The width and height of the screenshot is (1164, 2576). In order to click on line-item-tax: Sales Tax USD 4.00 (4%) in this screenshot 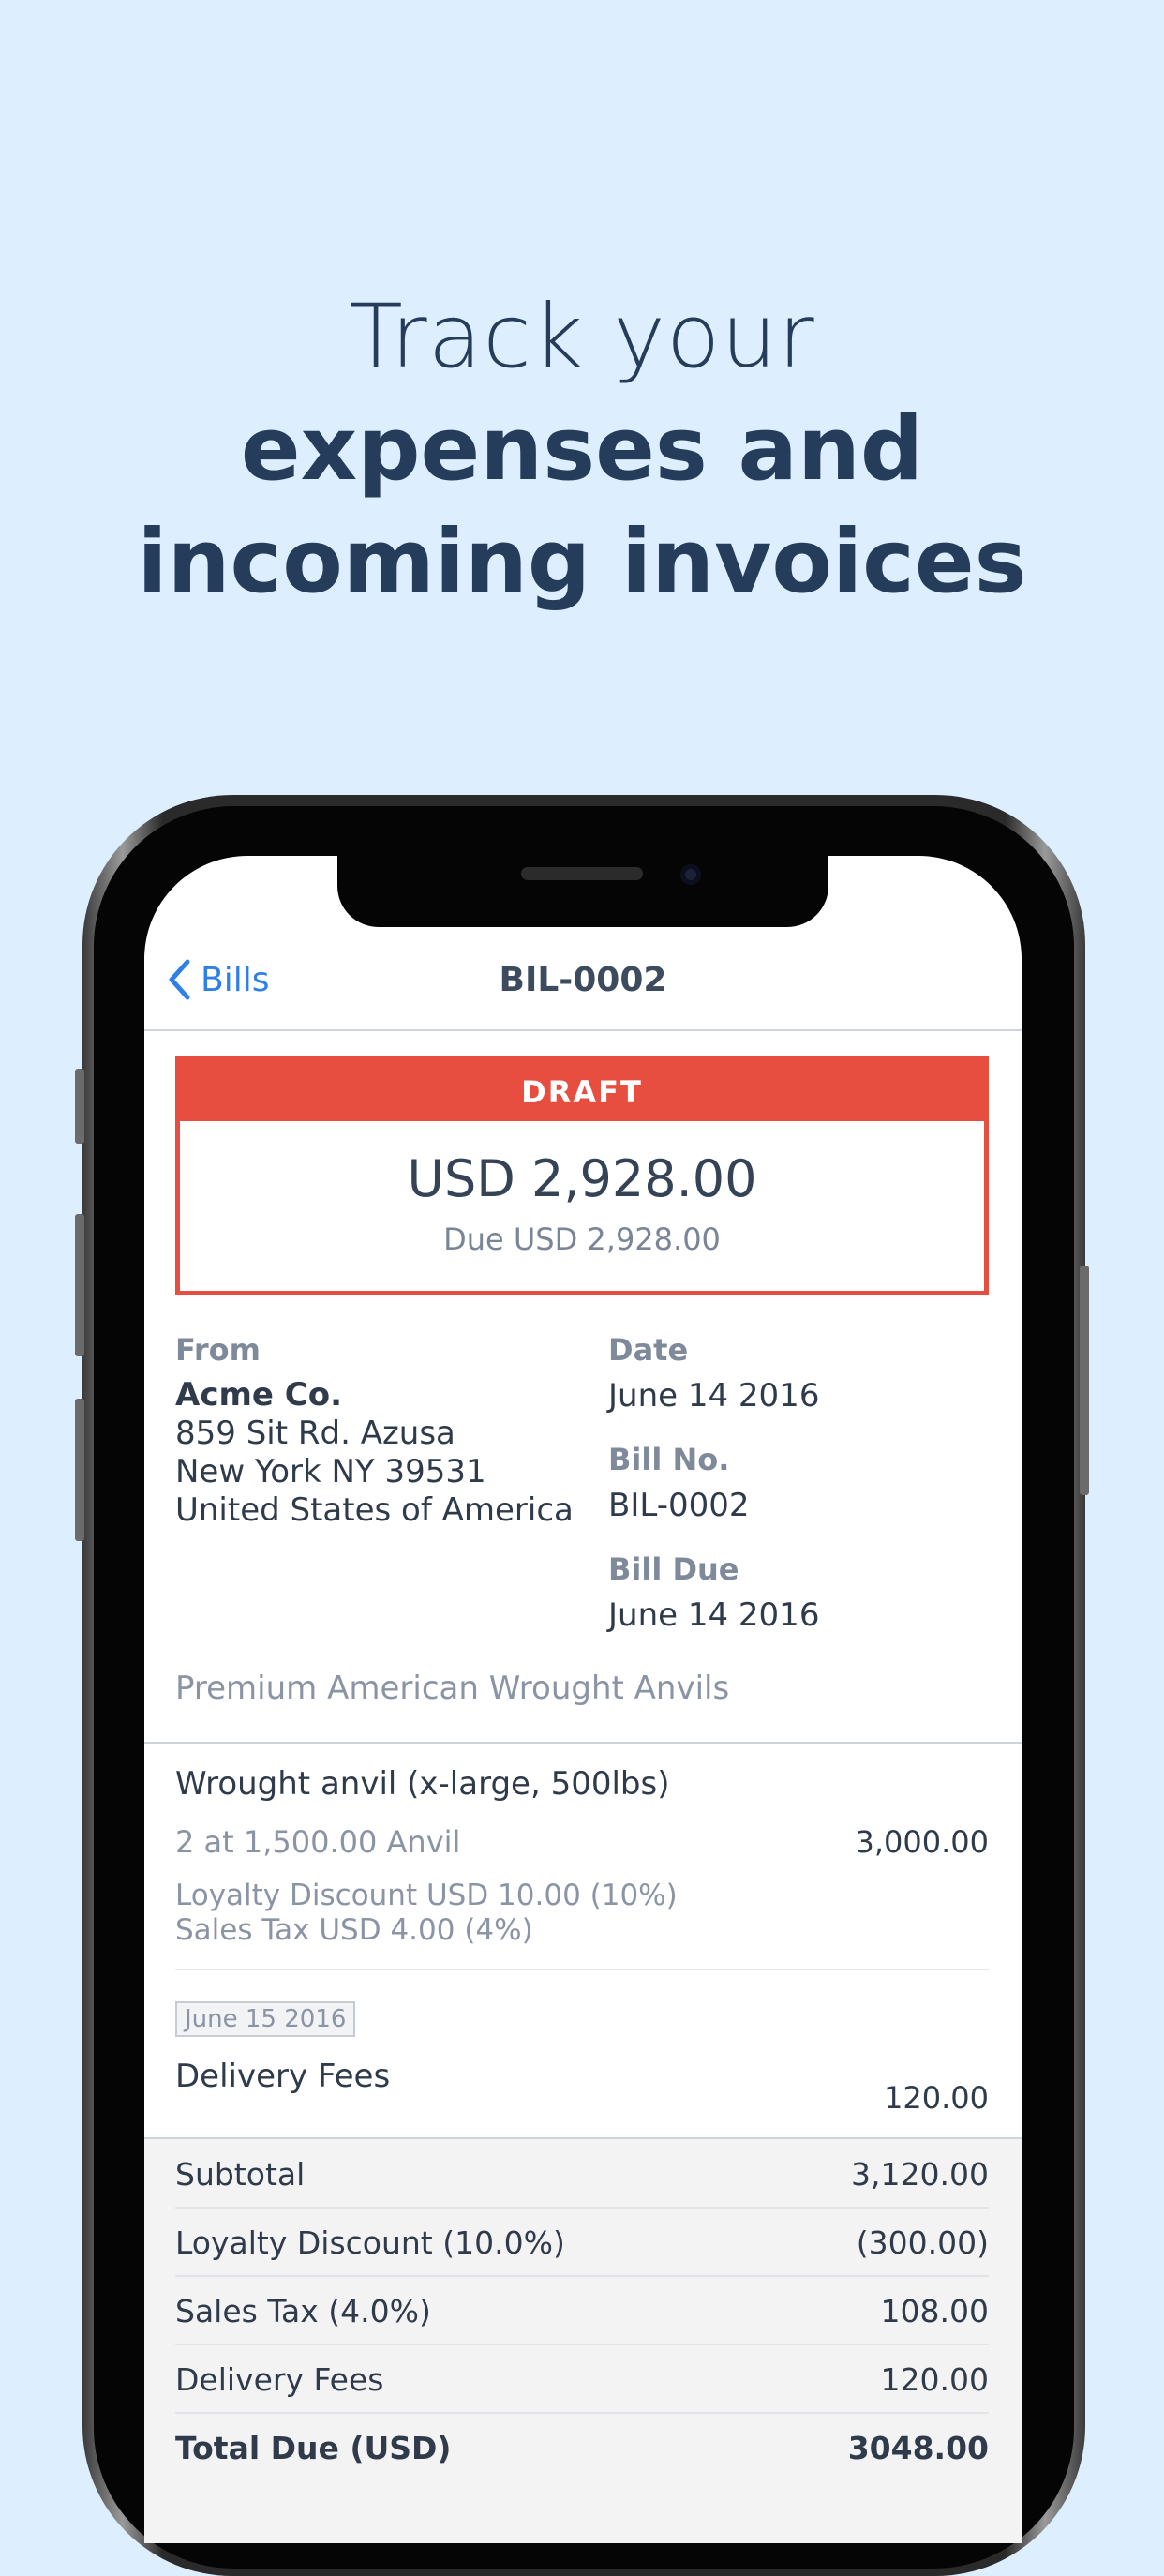, I will do `click(354, 1930)`.